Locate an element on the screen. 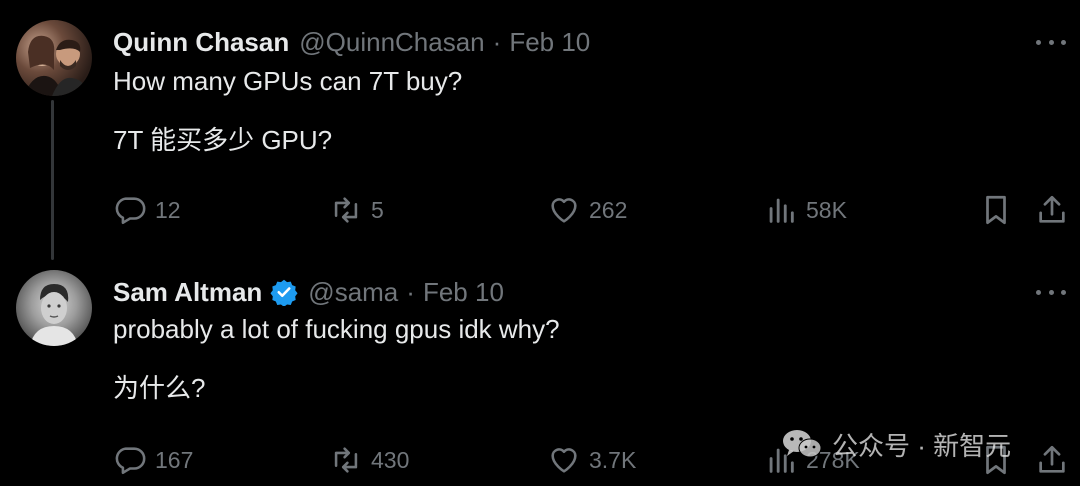 This screenshot has width=1080, height=486. retweet-count: 5 is located at coordinates (377, 209).